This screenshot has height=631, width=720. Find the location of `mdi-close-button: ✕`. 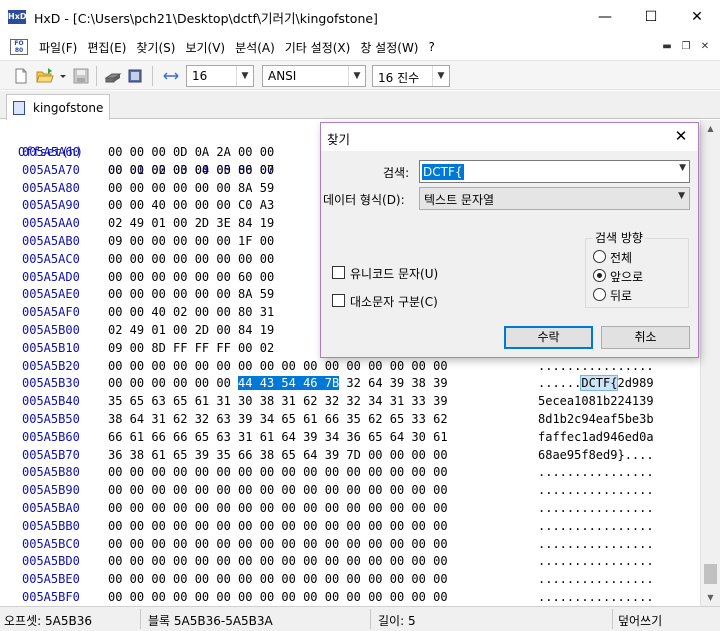

mdi-close-button: ✕ is located at coordinates (705, 47).